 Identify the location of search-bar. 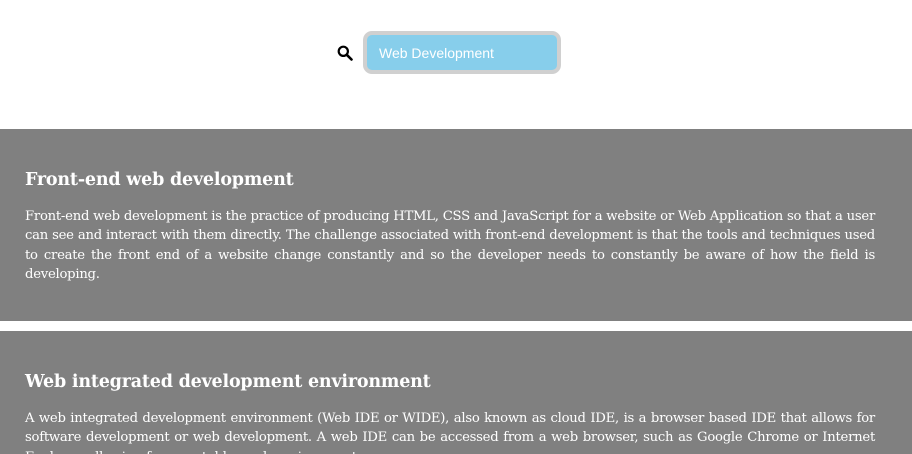
(448, 52).